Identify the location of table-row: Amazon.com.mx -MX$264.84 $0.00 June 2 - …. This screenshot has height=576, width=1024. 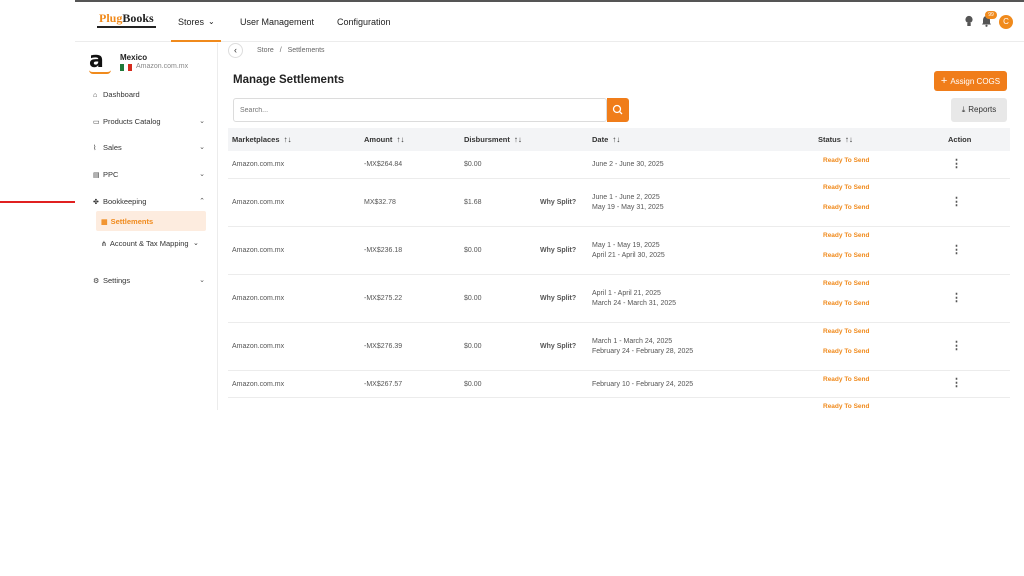
(619, 165).